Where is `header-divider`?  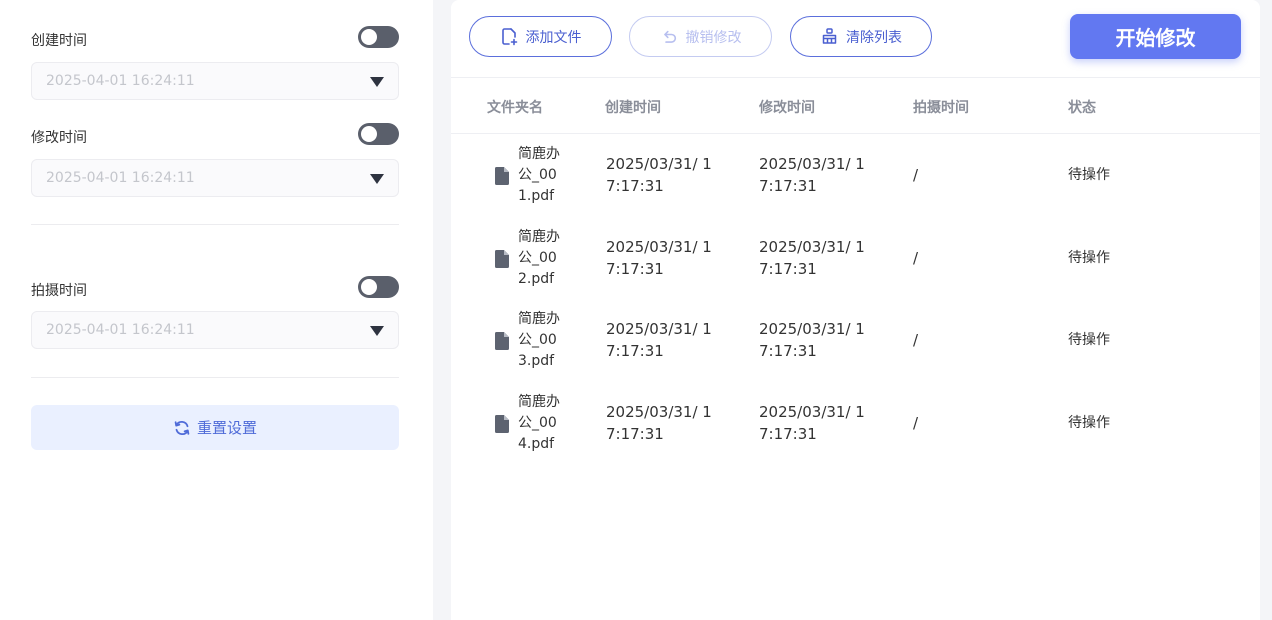 header-divider is located at coordinates (855, 133).